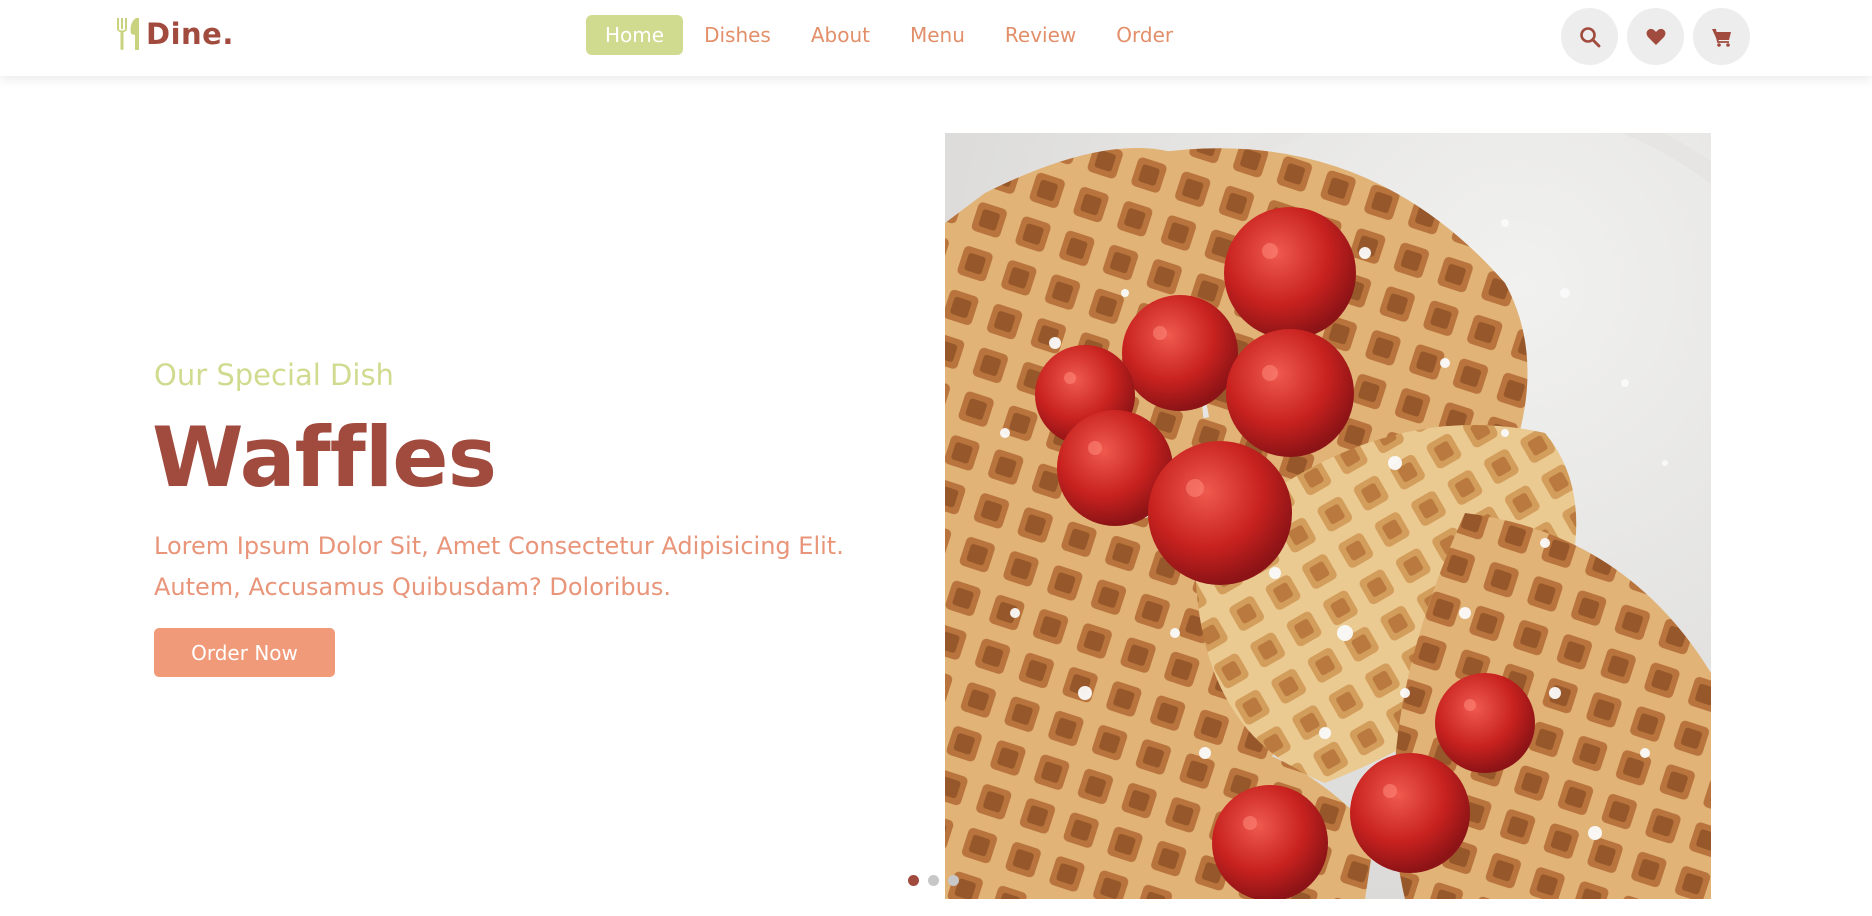 The image size is (1872, 916). Describe the element at coordinates (274, 375) in the screenshot. I see `hero-subtitle: Our Special Dish` at that location.